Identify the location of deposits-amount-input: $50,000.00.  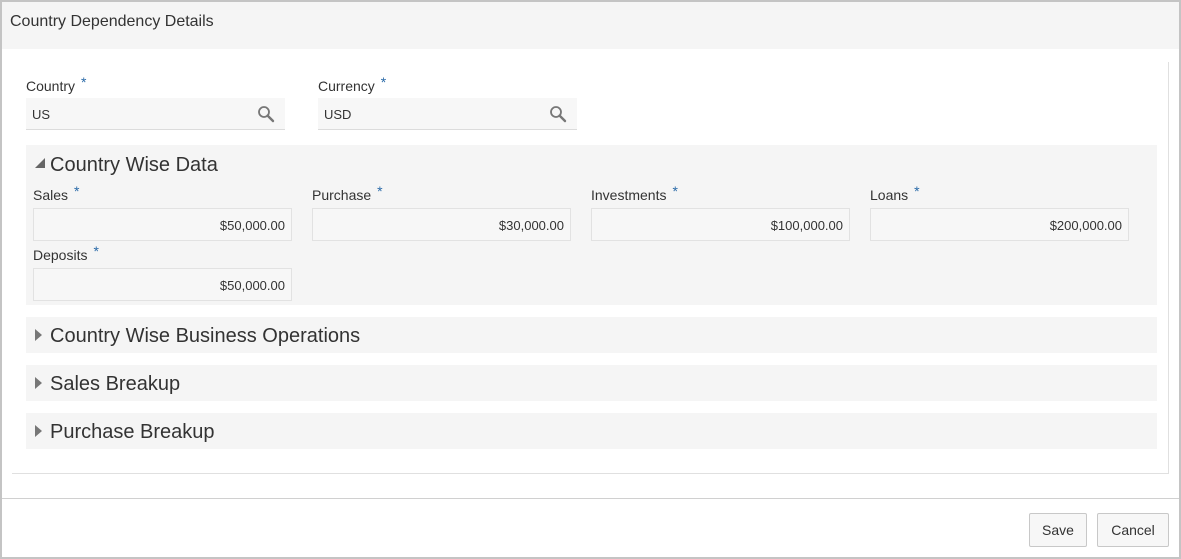
(162, 284).